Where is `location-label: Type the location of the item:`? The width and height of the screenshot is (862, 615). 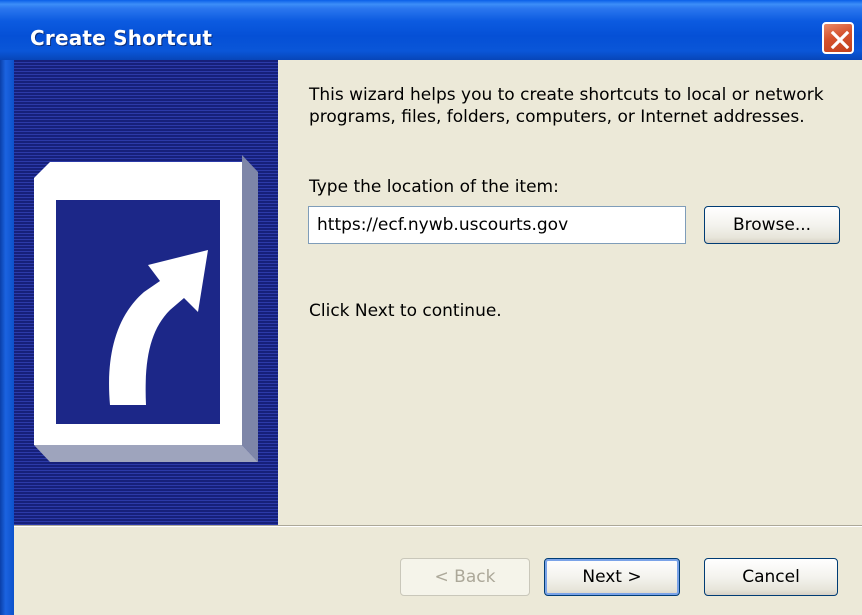 location-label: Type the location of the item: is located at coordinates (434, 187).